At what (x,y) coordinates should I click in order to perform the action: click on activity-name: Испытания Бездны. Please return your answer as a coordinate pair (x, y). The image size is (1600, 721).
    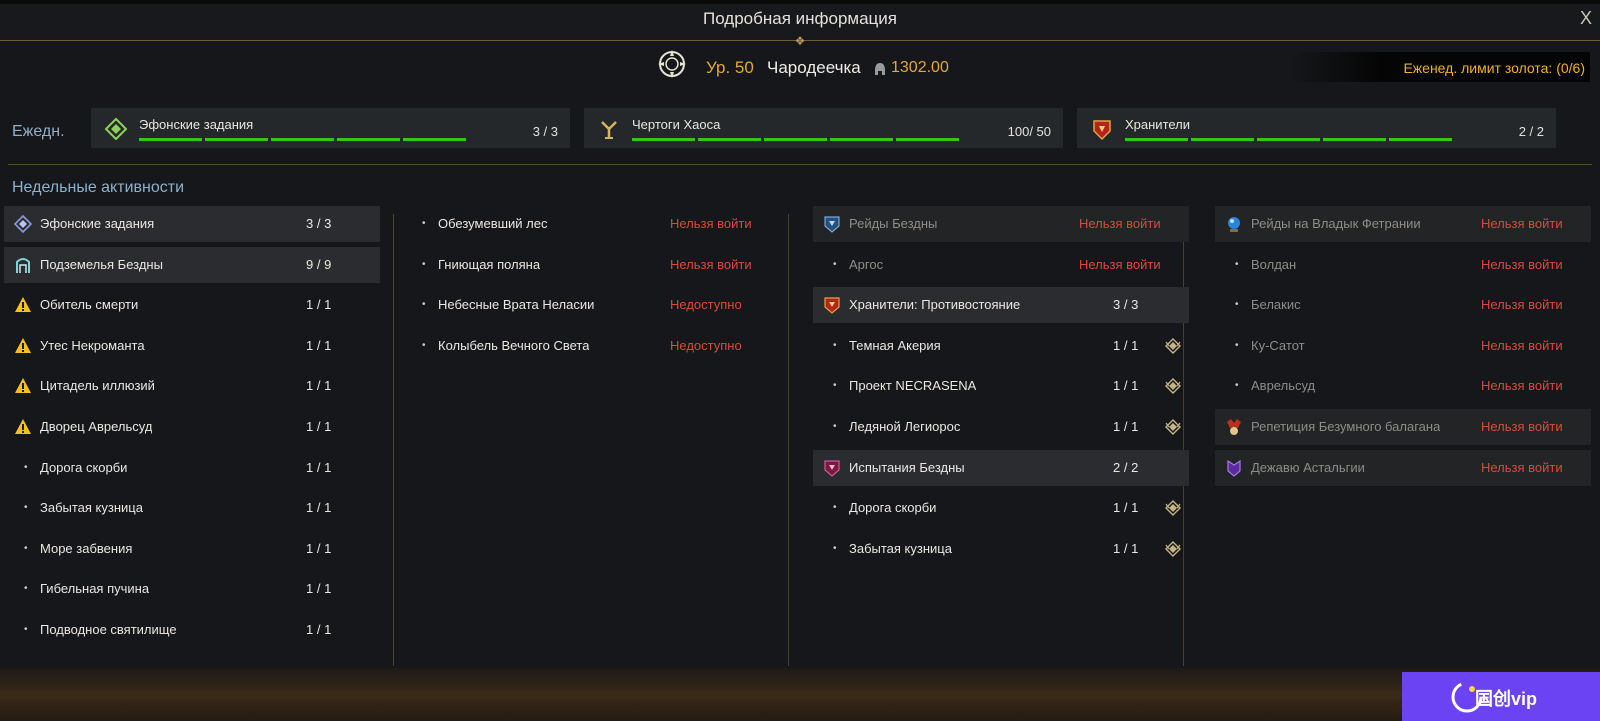
    Looking at the image, I should click on (907, 467).